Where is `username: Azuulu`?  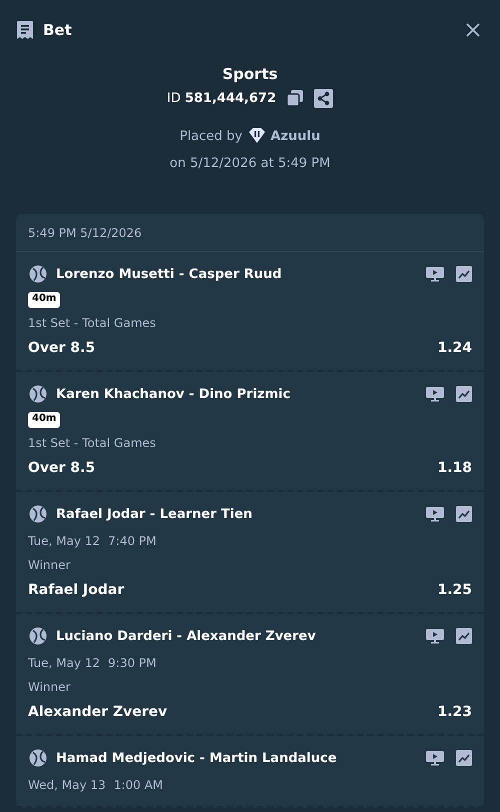 username: Azuulu is located at coordinates (295, 136).